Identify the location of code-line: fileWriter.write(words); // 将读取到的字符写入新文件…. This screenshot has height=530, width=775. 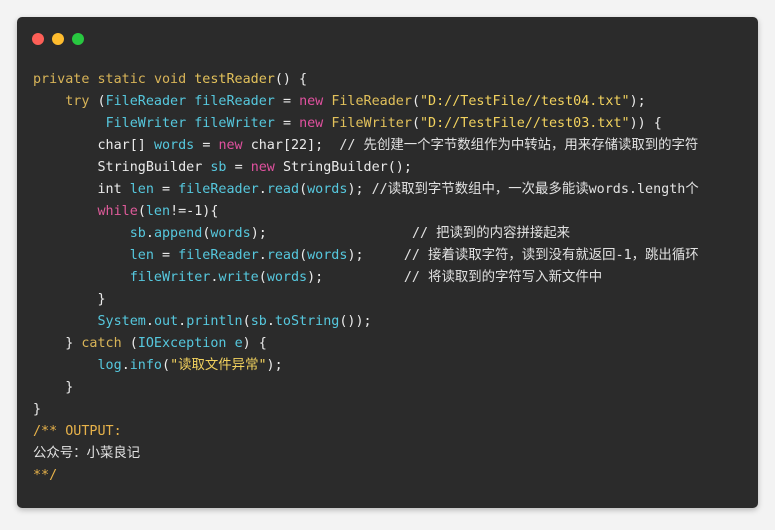
(391, 278).